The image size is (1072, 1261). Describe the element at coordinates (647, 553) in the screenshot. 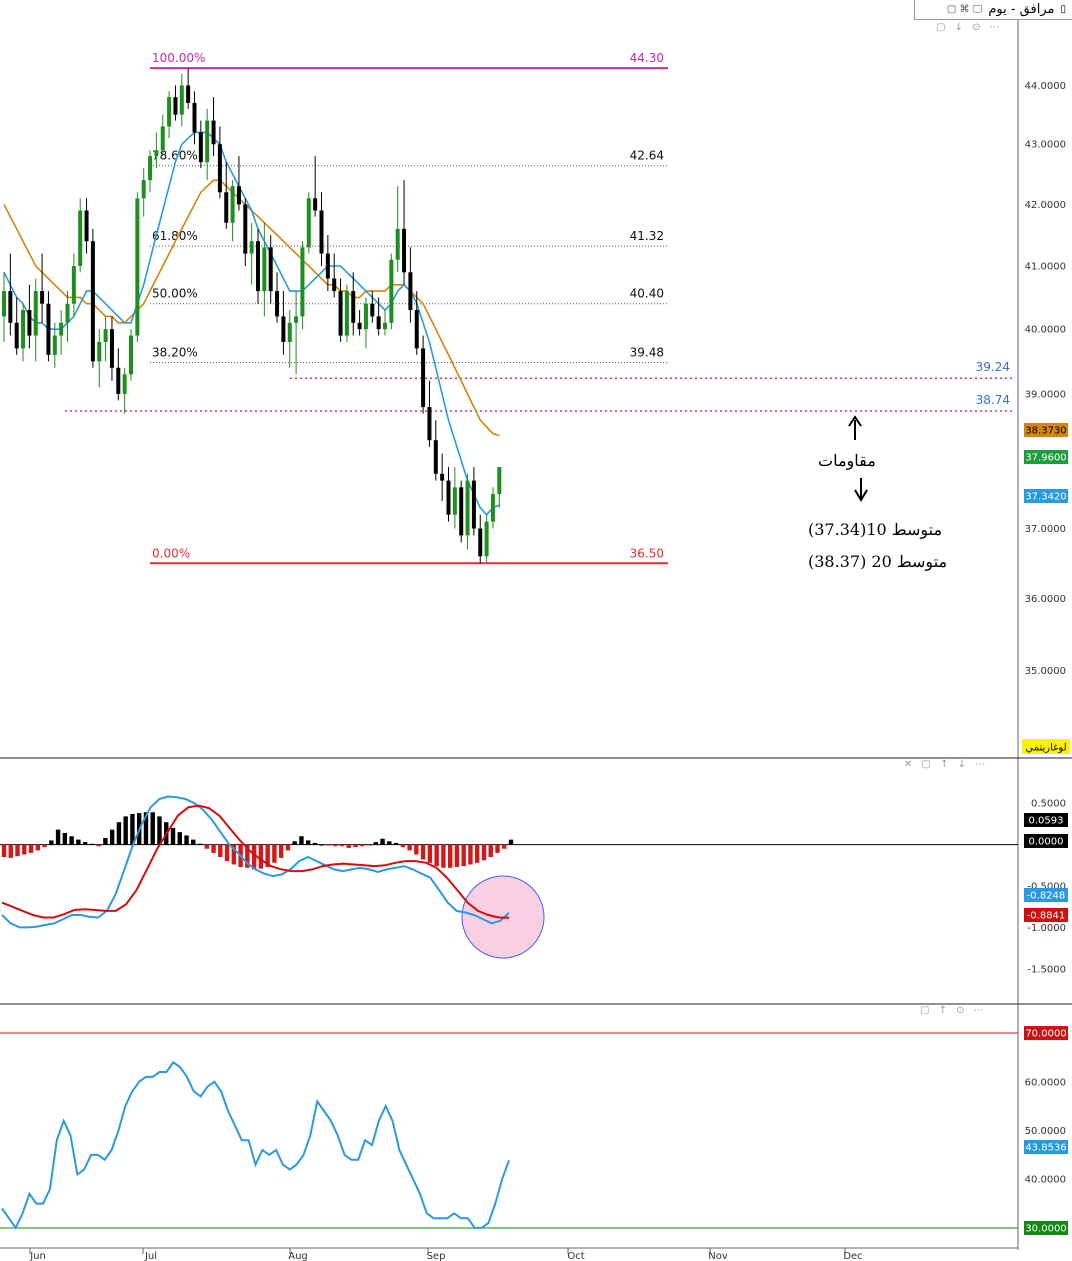

I see `fib-price-label: 36.50` at that location.